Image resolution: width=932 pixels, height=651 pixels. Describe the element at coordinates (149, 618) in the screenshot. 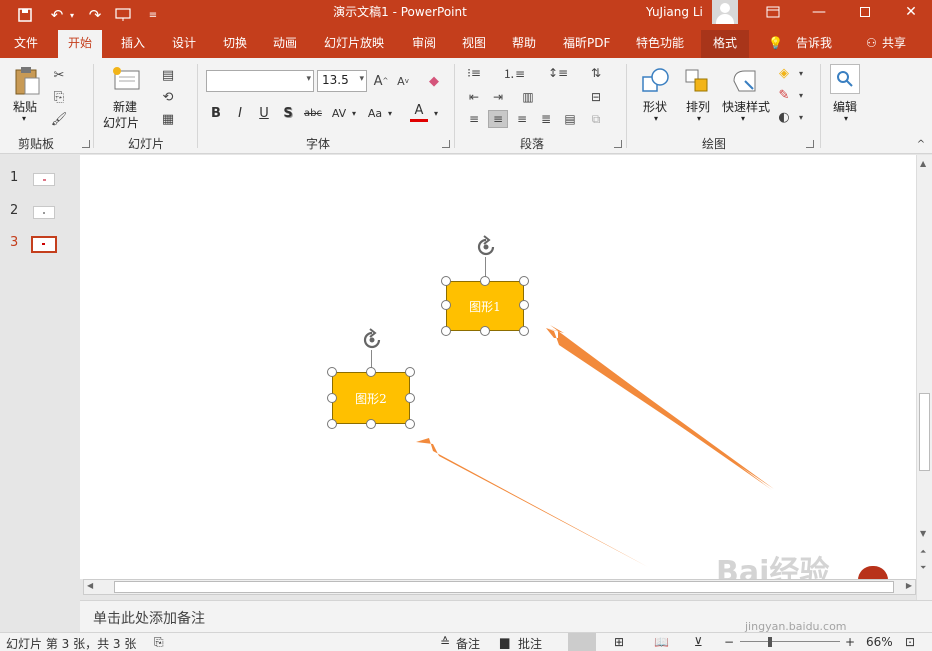

I see `notes-placeholder: 单击此处添加备注` at that location.